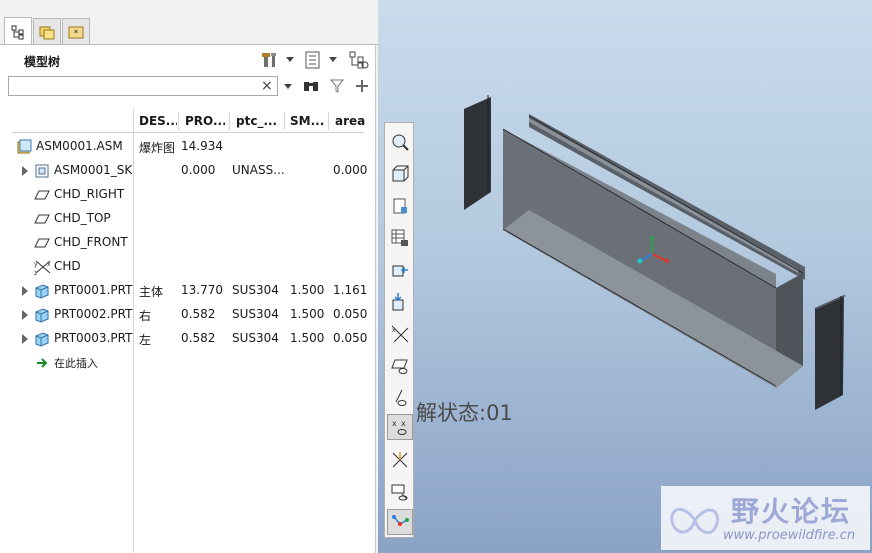  Describe the element at coordinates (151, 292) in the screenshot. I see `tree-cell: 主体` at that location.